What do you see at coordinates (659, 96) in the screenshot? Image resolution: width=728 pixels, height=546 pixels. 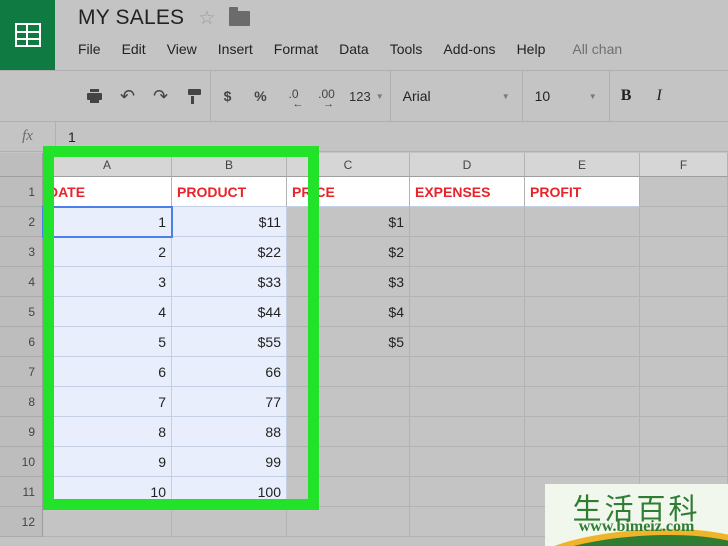 I see `italic-button: I` at bounding box center [659, 96].